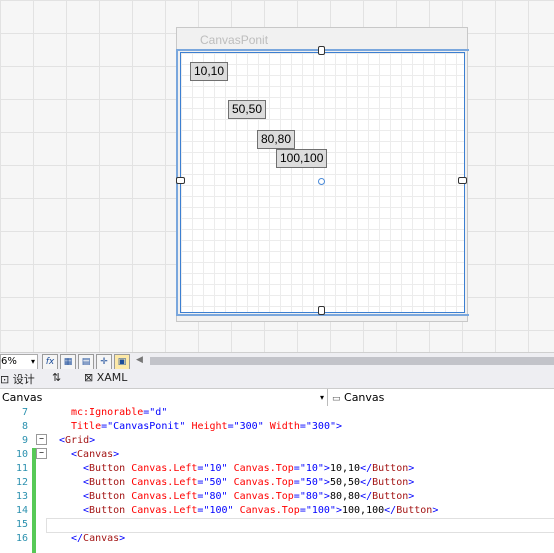 The height and width of the screenshot is (553, 554). Describe the element at coordinates (321, 50) in the screenshot. I see `resize-handle-top` at that location.